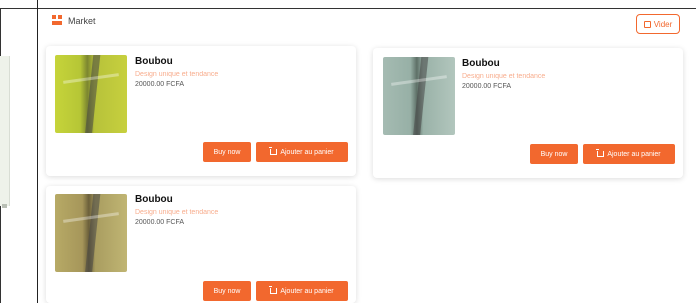 Image resolution: width=696 pixels, height=303 pixels. I want to click on panel-divider, so click(37, 151).